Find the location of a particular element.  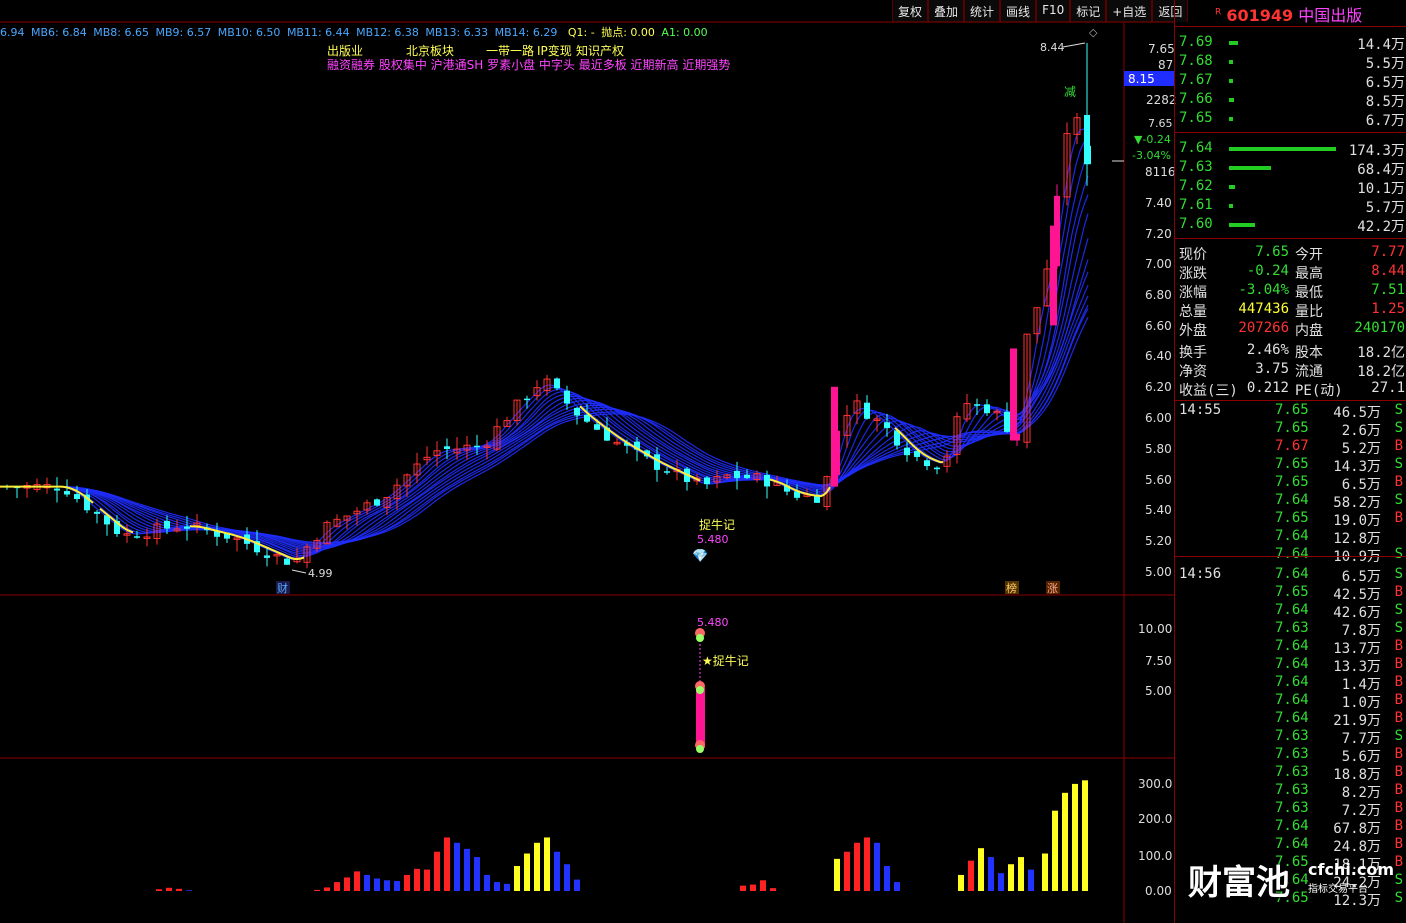

tick-volume: 46.5万 is located at coordinates (1357, 413).